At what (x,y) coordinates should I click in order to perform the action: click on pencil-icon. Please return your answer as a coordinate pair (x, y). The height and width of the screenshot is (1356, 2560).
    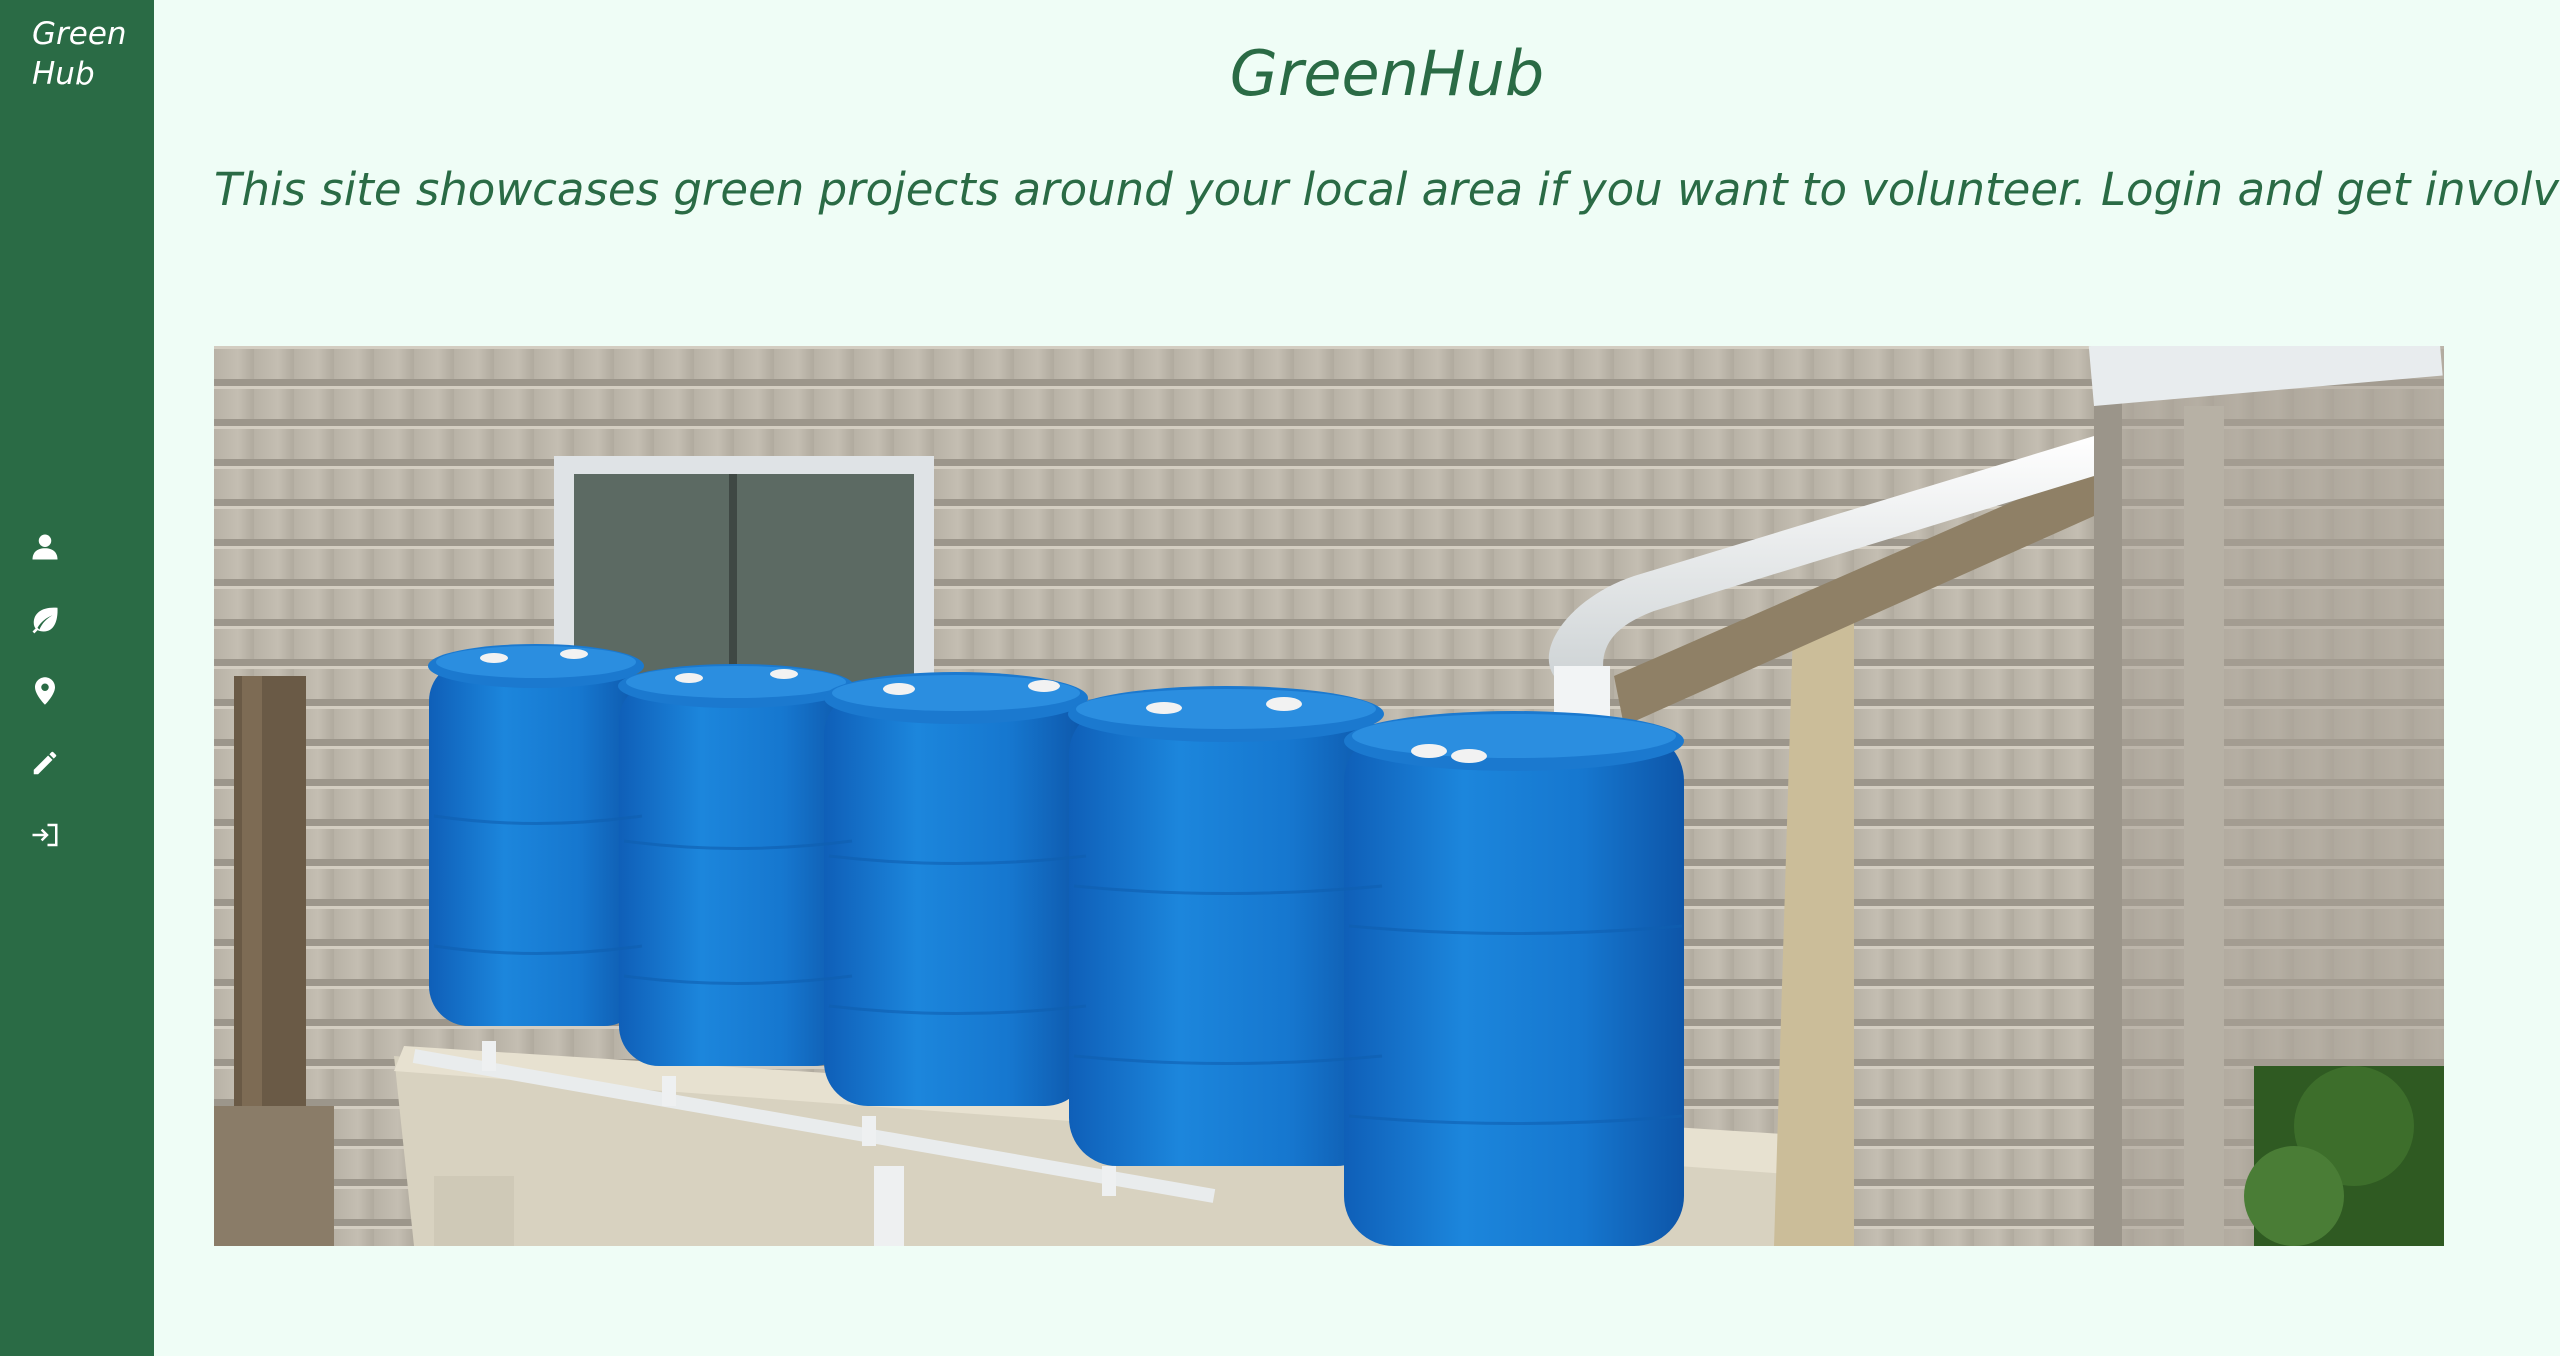
    Looking at the image, I should click on (45, 763).